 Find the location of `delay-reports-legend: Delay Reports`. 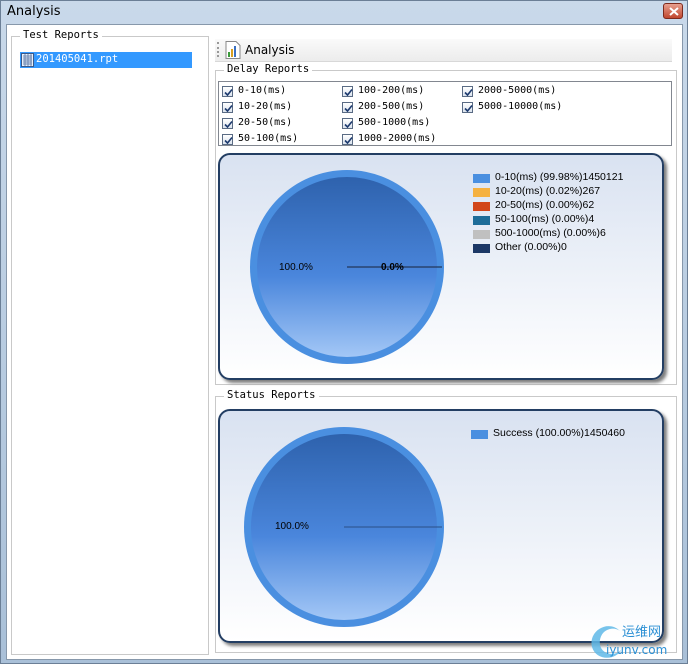

delay-reports-legend: Delay Reports is located at coordinates (268, 69).